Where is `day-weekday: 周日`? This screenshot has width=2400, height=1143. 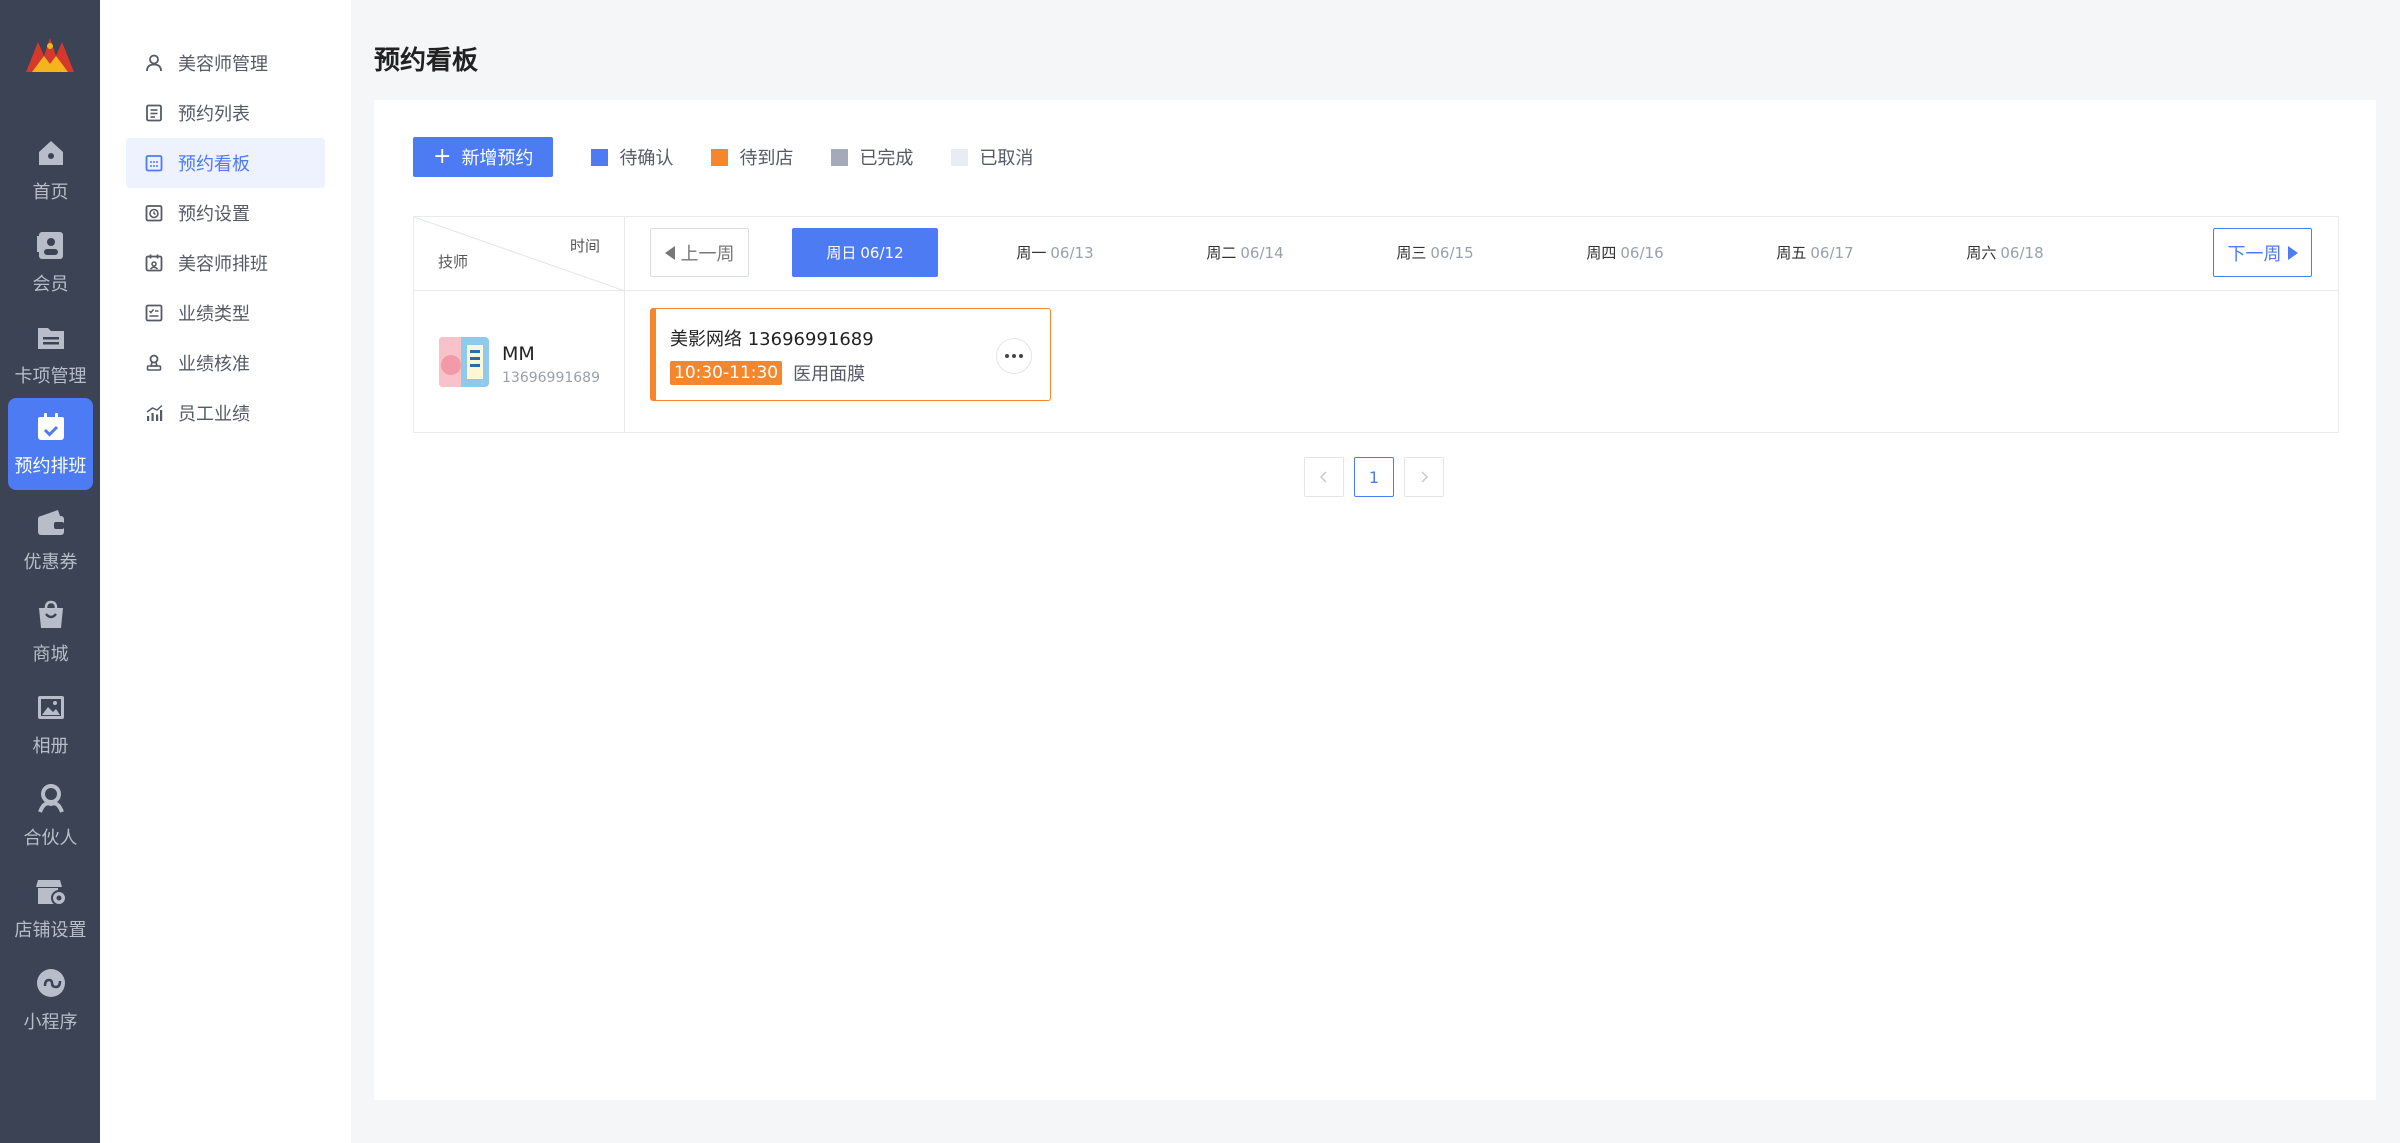
day-weekday: 周日 is located at coordinates (841, 253).